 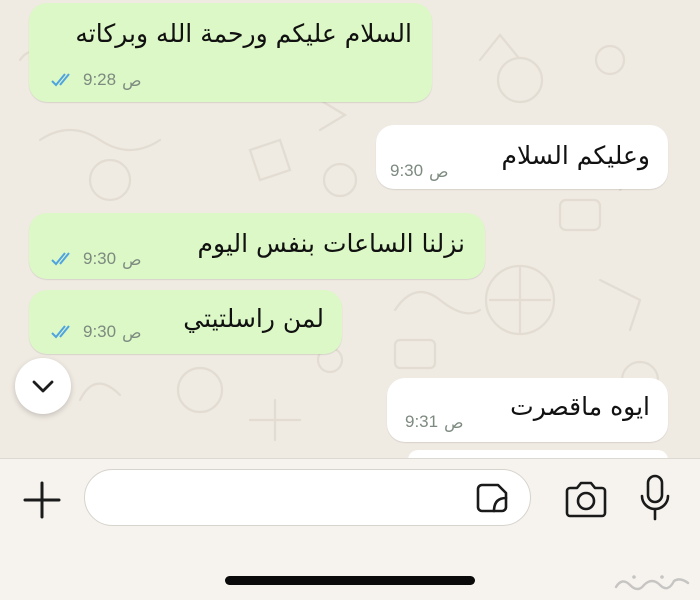 I want to click on message-text: ايوه ماقصرت, so click(x=580, y=406).